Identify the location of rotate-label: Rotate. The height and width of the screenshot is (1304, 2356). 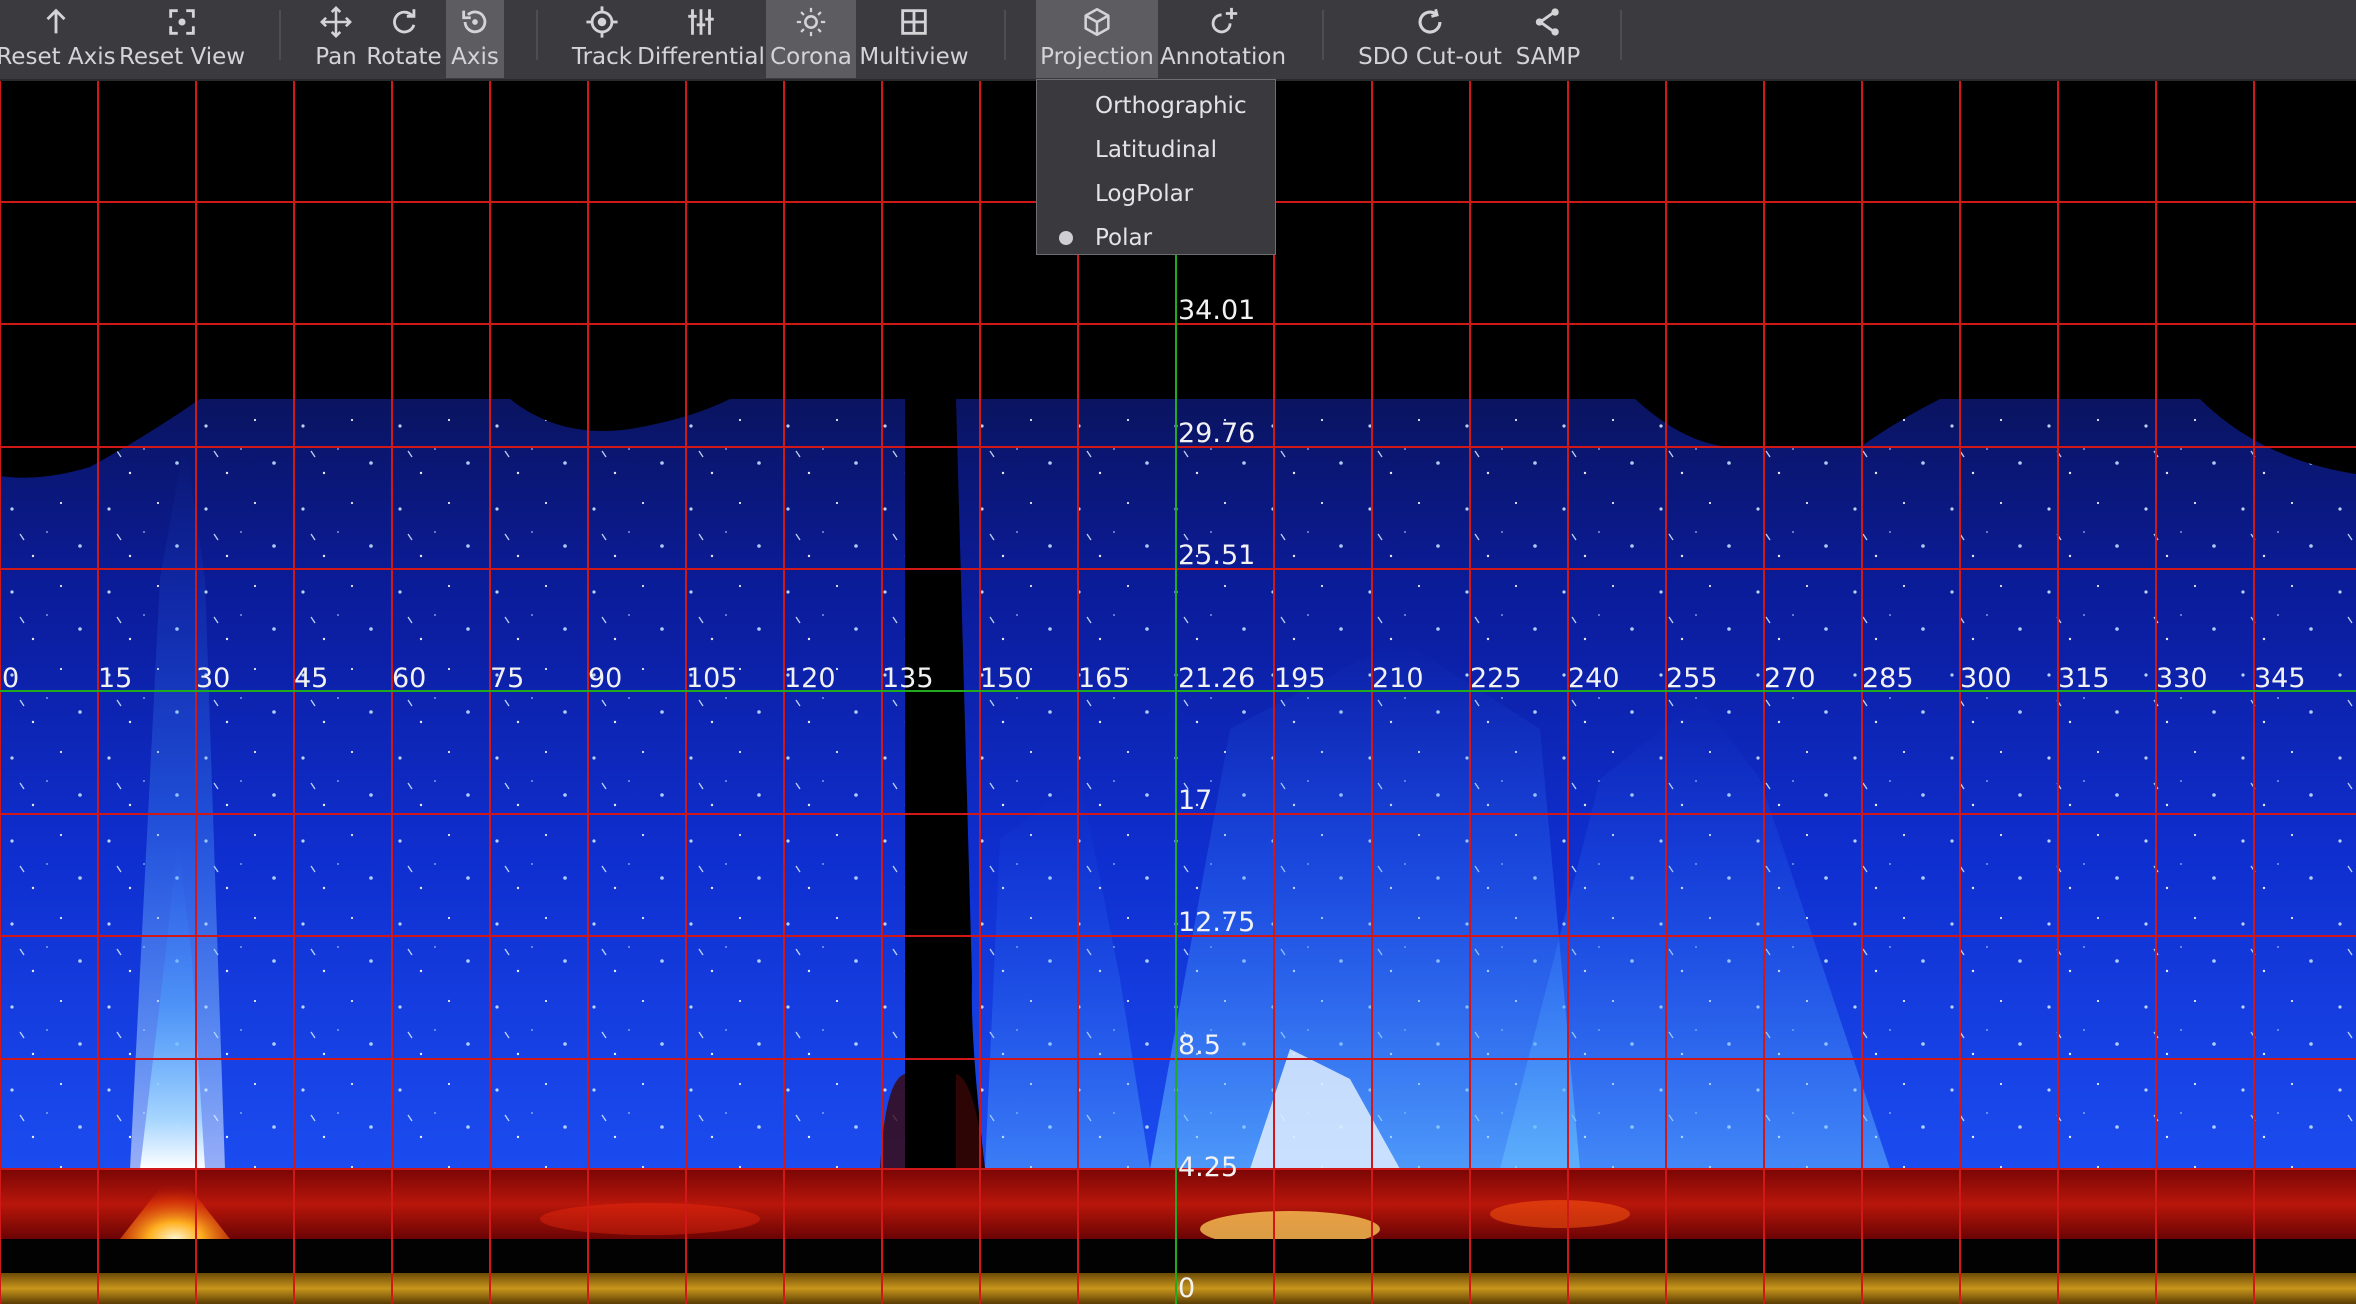
(404, 57).